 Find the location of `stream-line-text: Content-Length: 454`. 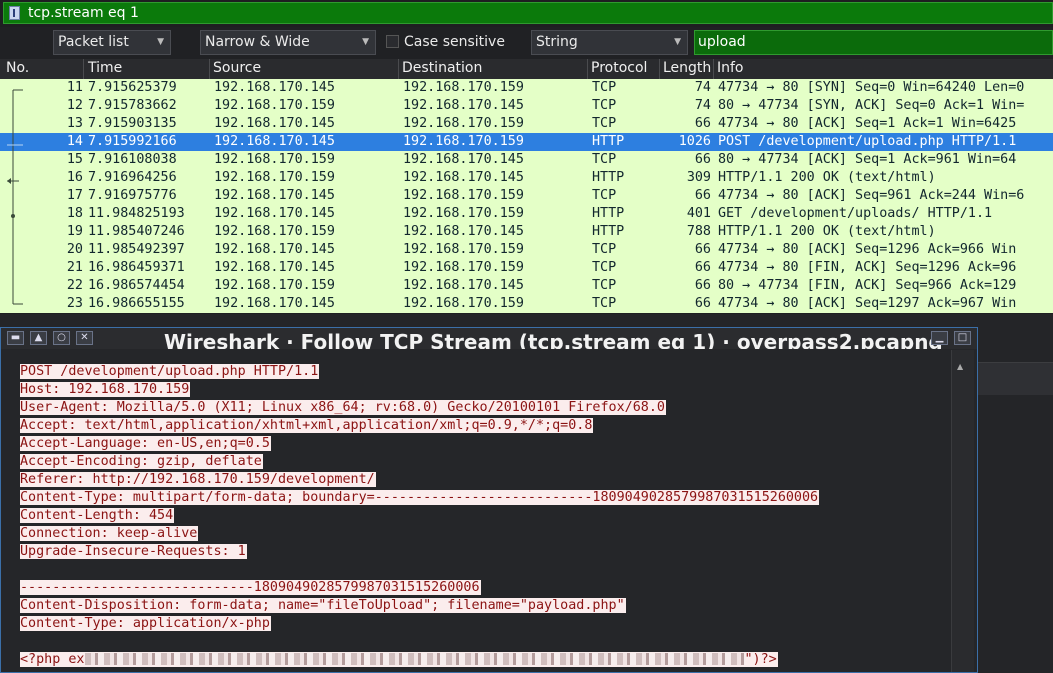

stream-line-text: Content-Length: 454 is located at coordinates (97, 515).